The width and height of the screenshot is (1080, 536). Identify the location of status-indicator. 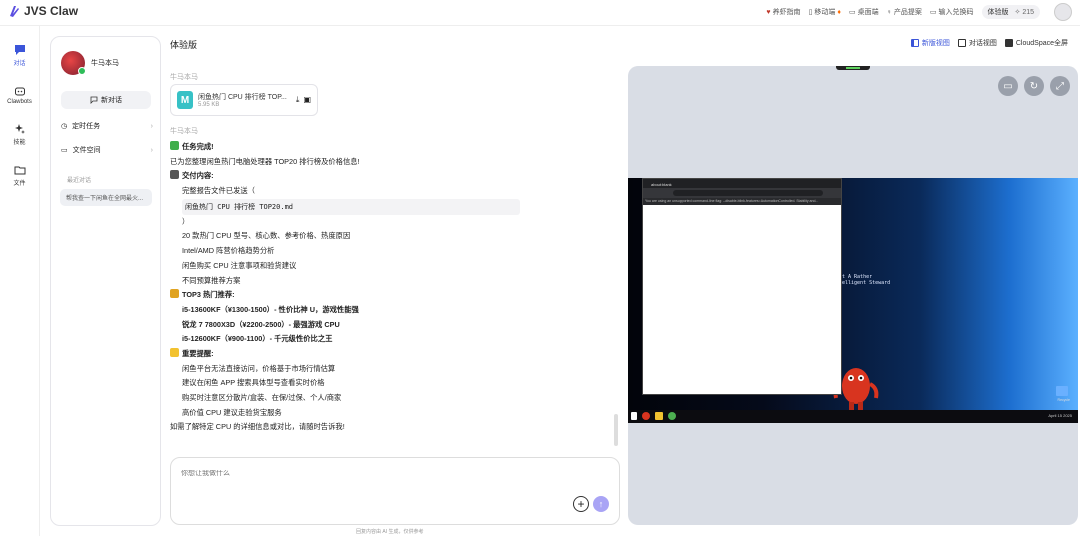
(853, 68).